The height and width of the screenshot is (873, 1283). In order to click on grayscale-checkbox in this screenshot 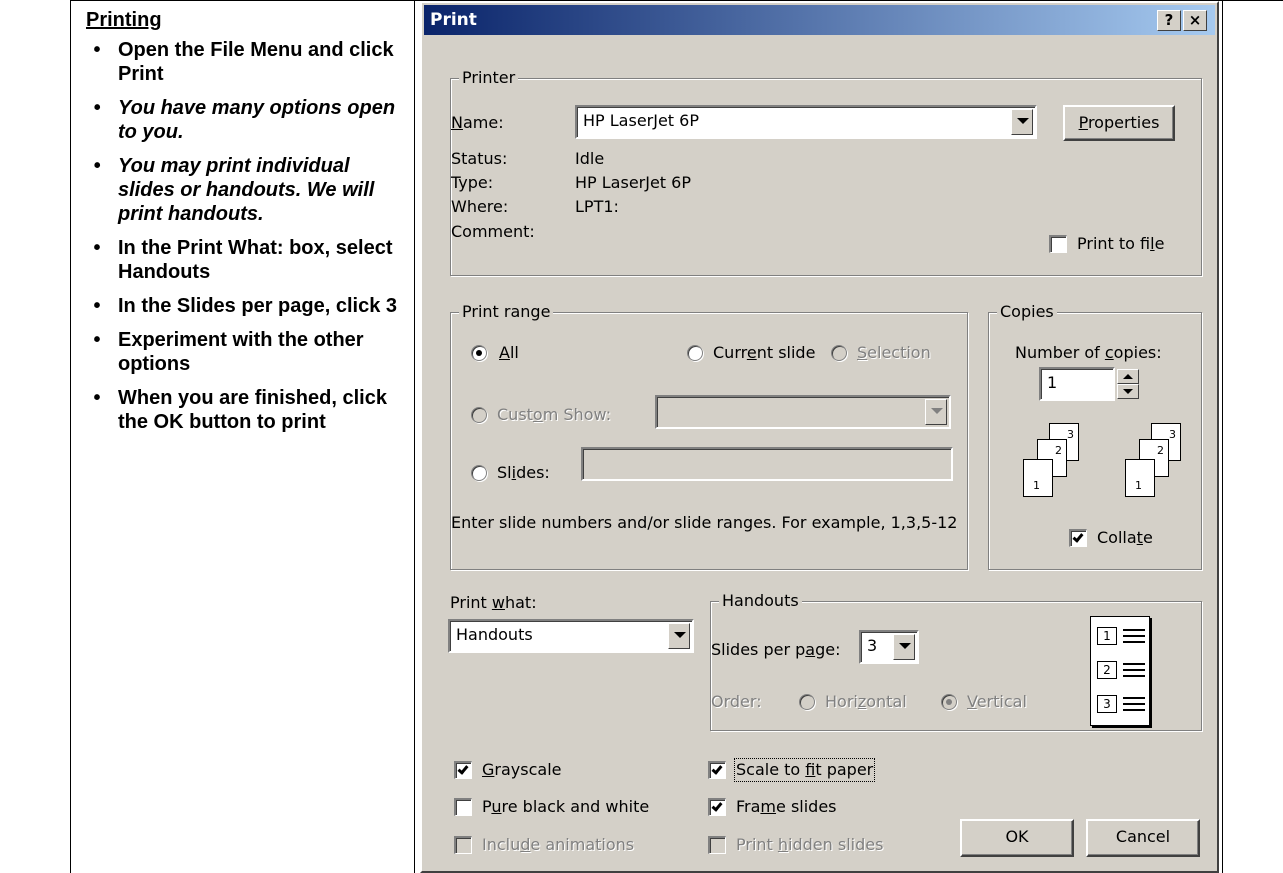, I will do `click(463, 770)`.